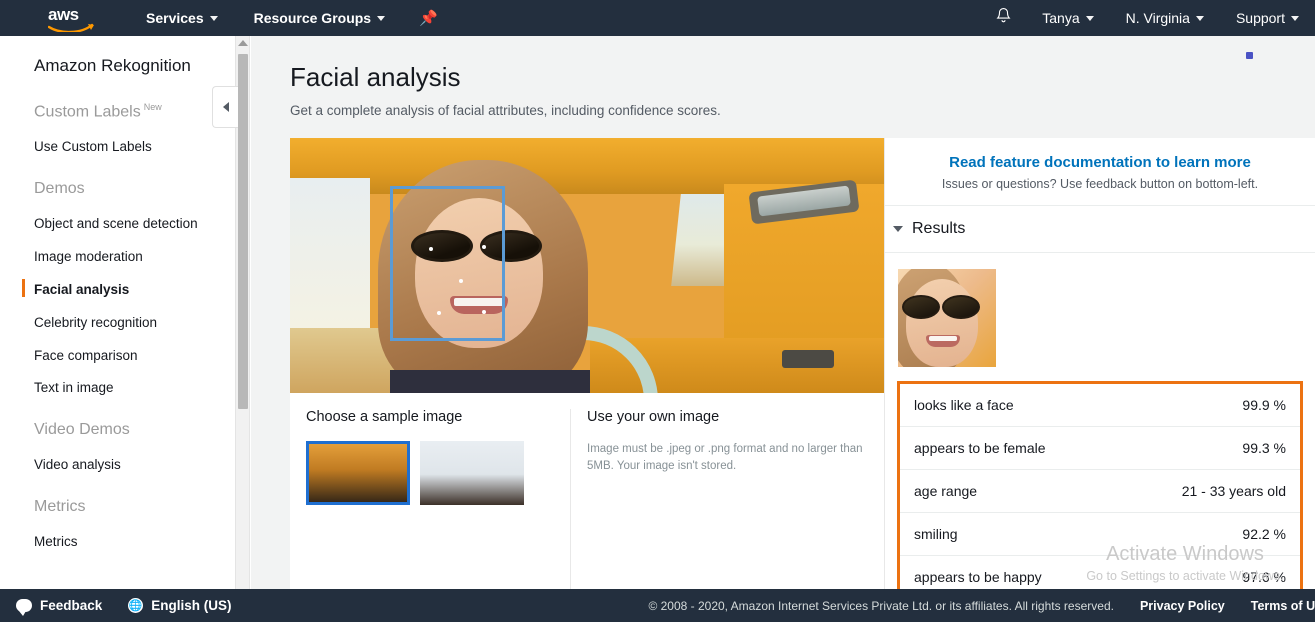  What do you see at coordinates (134, 465) in the screenshot?
I see `sidebar-item-video-analysis: Video analysis` at bounding box center [134, 465].